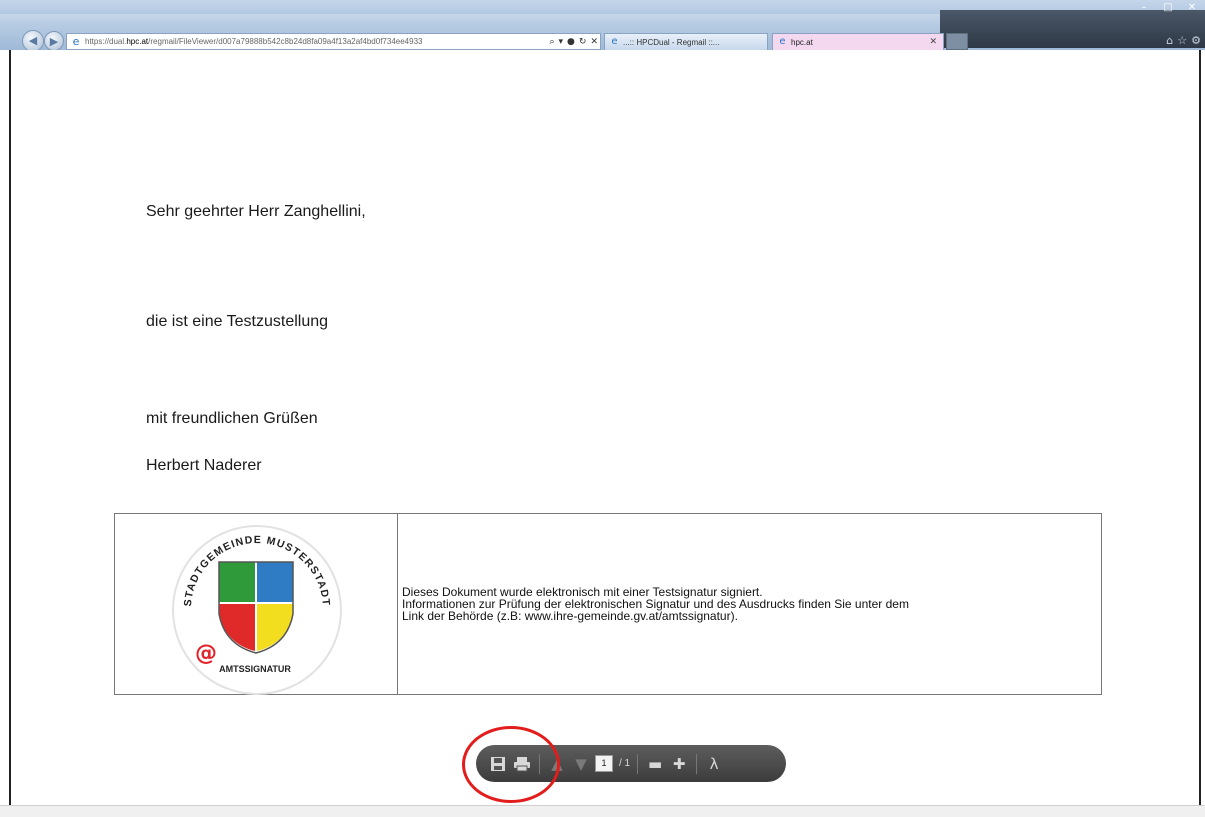 The width and height of the screenshot is (1205, 817). Describe the element at coordinates (206, 653) in the screenshot. I see `seal-at-symbol: @` at that location.